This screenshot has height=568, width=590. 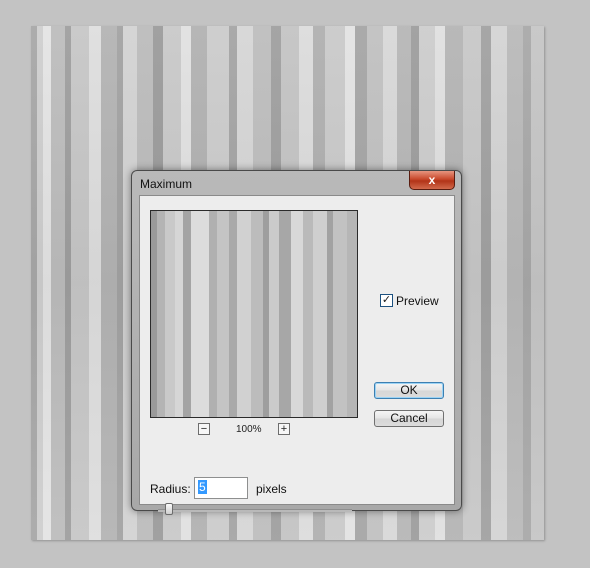 What do you see at coordinates (255, 510) in the screenshot?
I see `radius-slider-track` at bounding box center [255, 510].